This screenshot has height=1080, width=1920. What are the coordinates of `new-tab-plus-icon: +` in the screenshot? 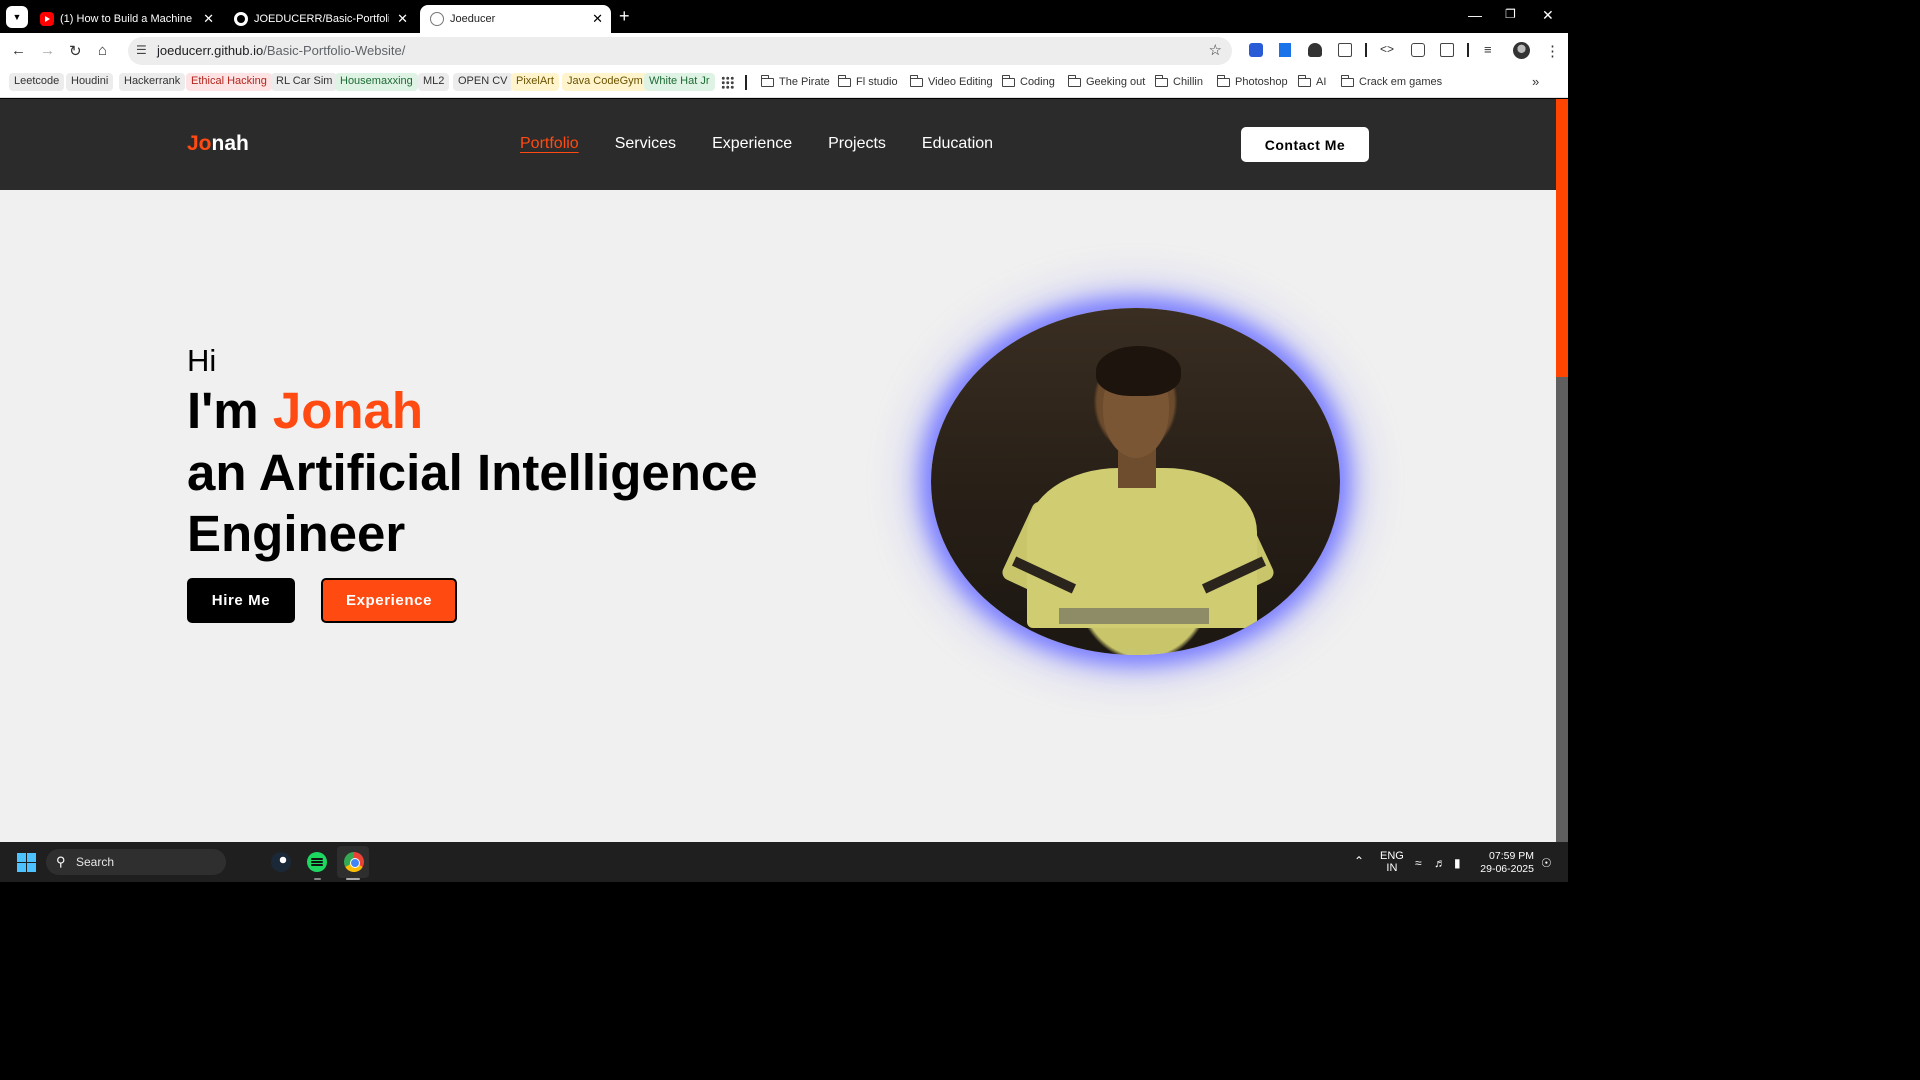 It's located at (624, 16).